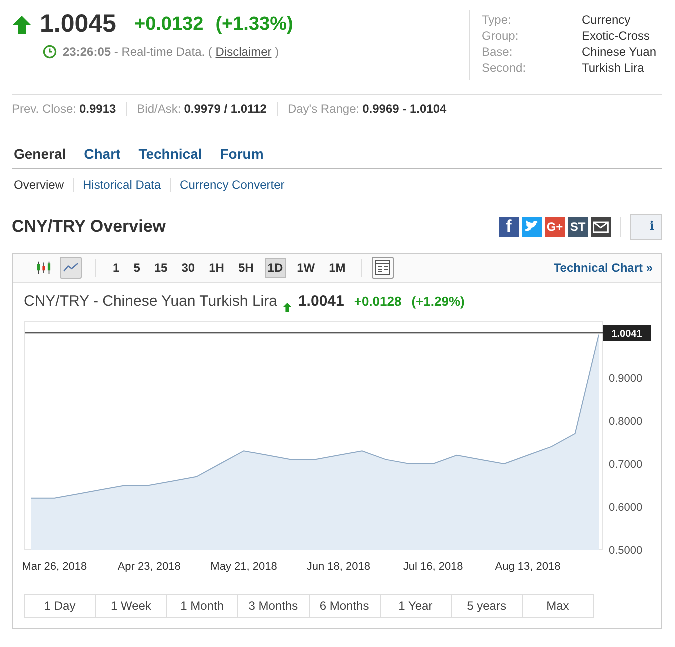 The height and width of the screenshot is (647, 675). What do you see at coordinates (497, 20) in the screenshot?
I see `info-label: Type:` at bounding box center [497, 20].